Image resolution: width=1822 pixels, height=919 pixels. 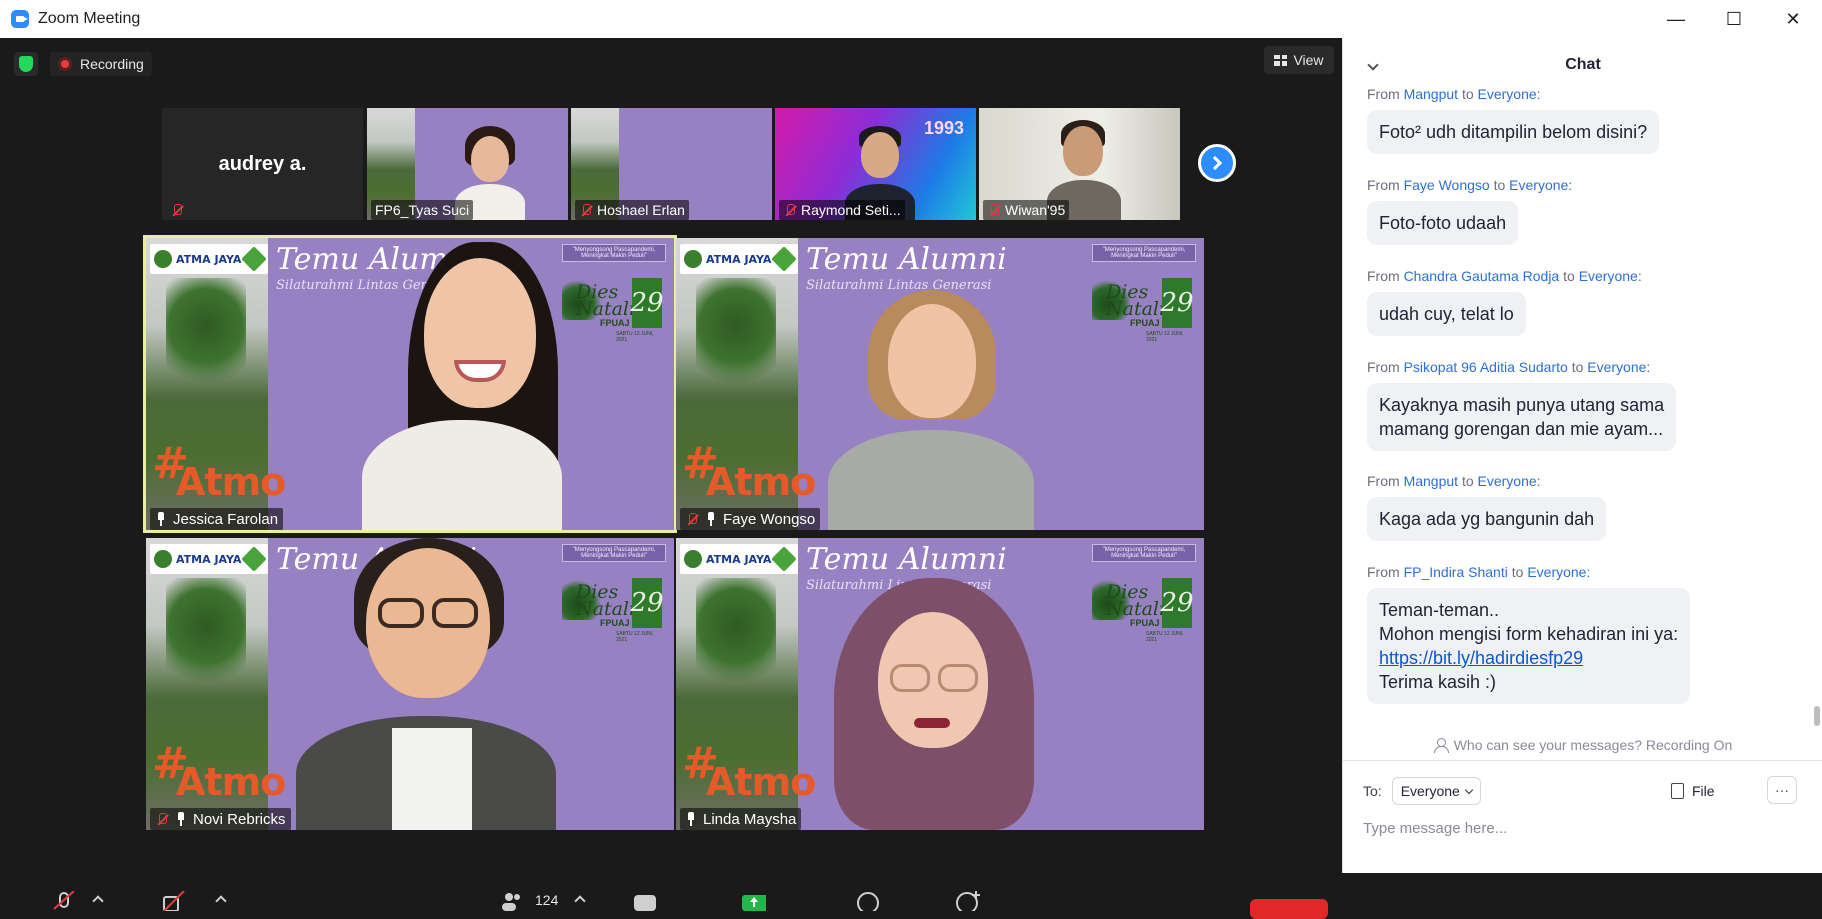 What do you see at coordinates (26, 64) in the screenshot?
I see `encryption-shield-icon` at bounding box center [26, 64].